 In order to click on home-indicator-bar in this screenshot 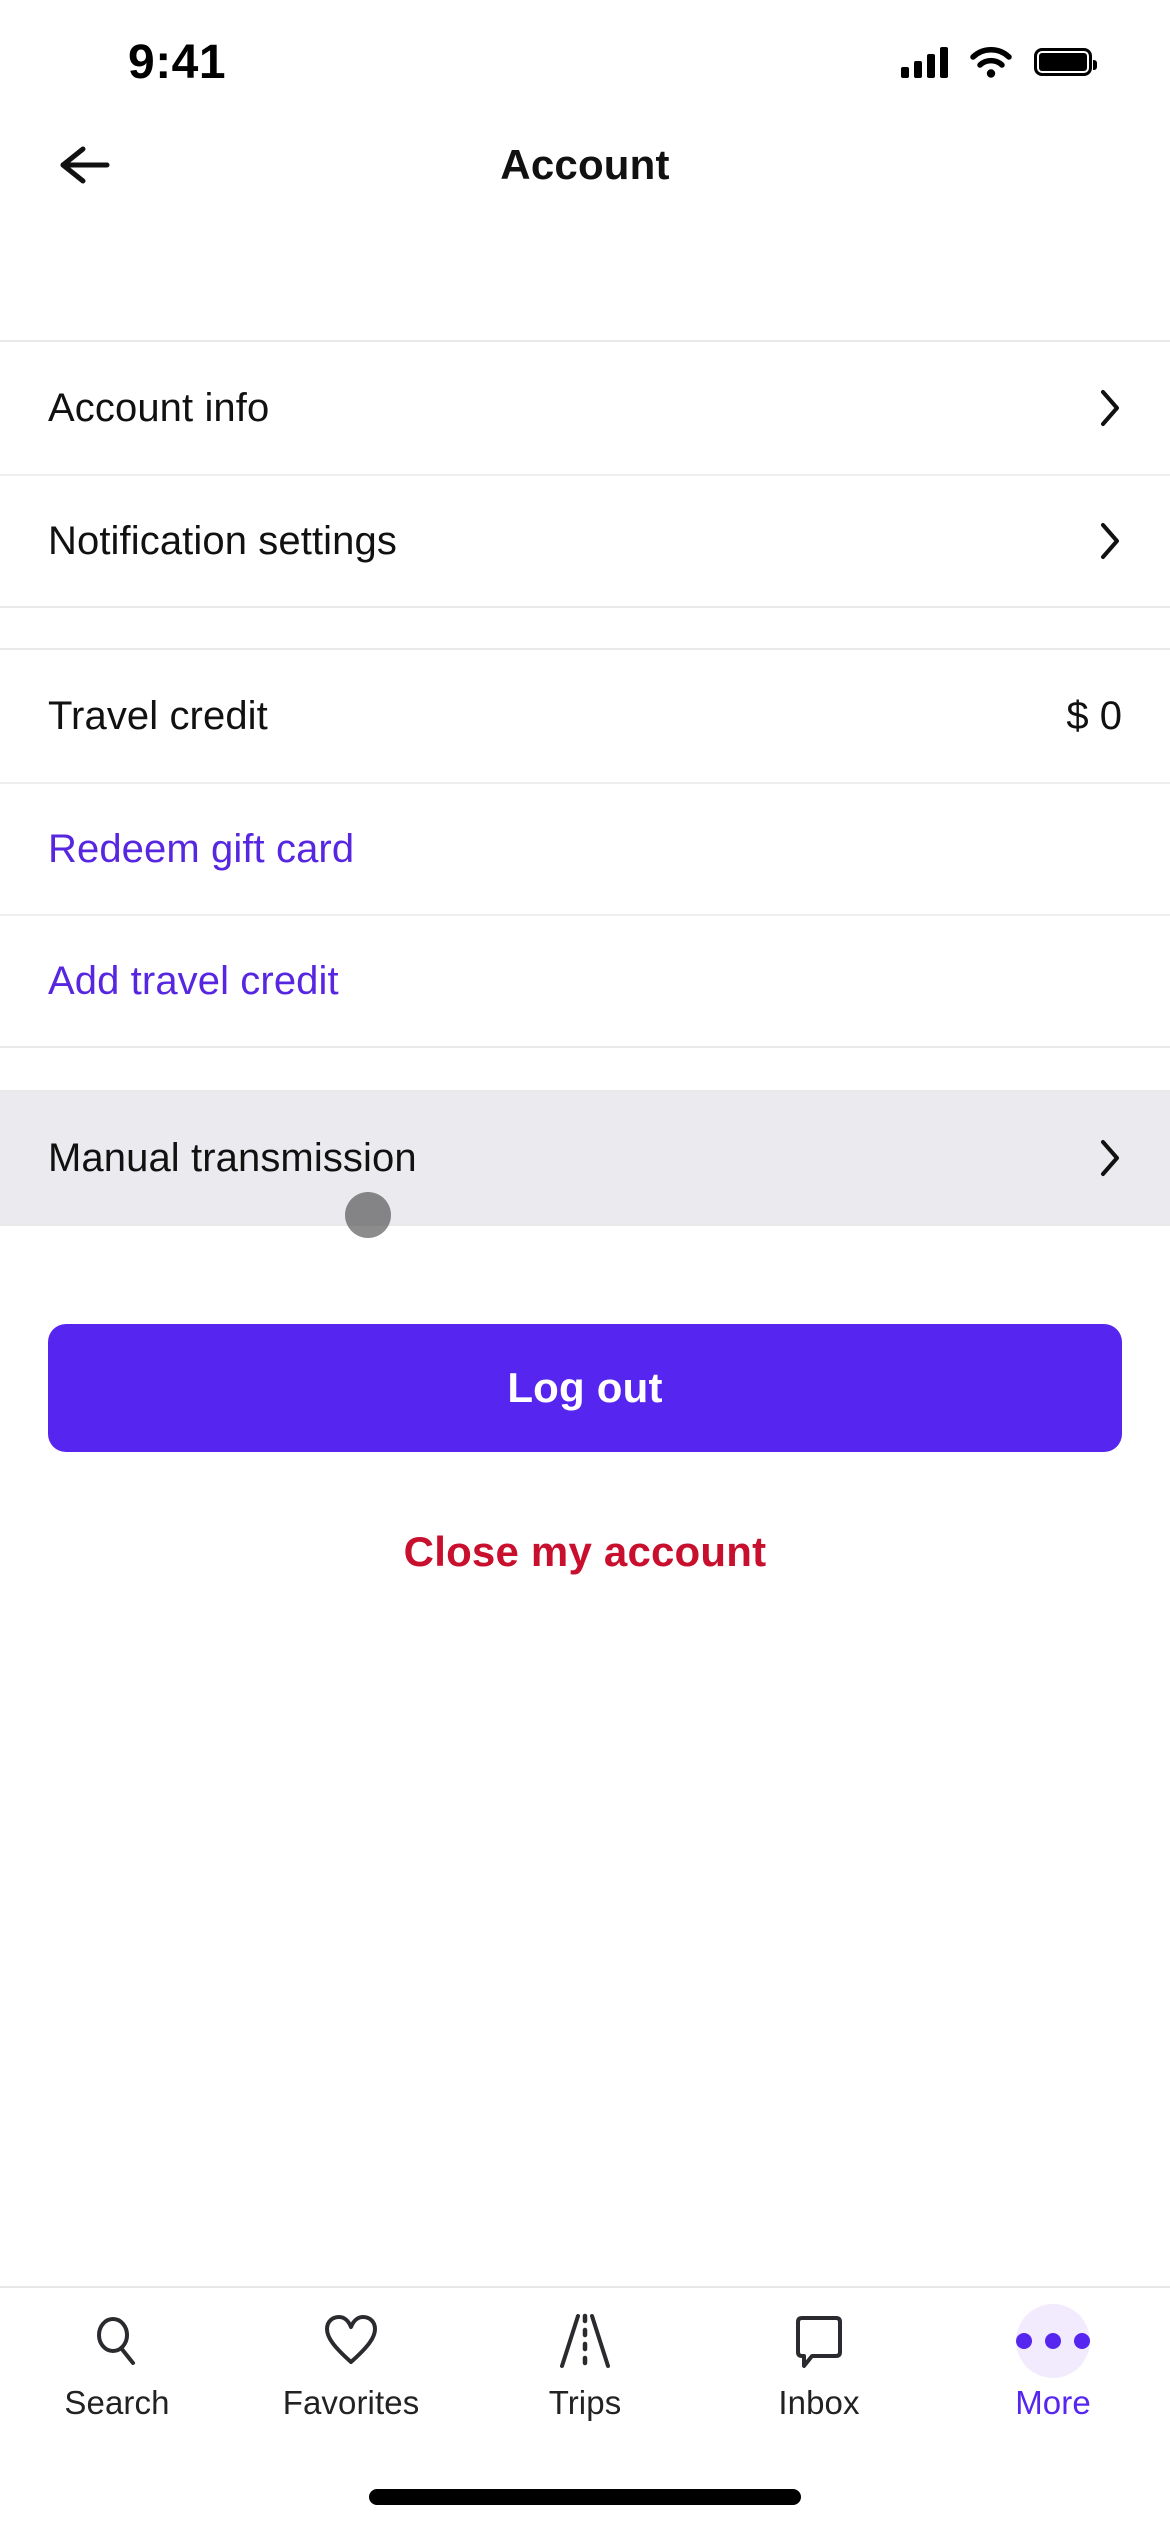, I will do `click(585, 2497)`.